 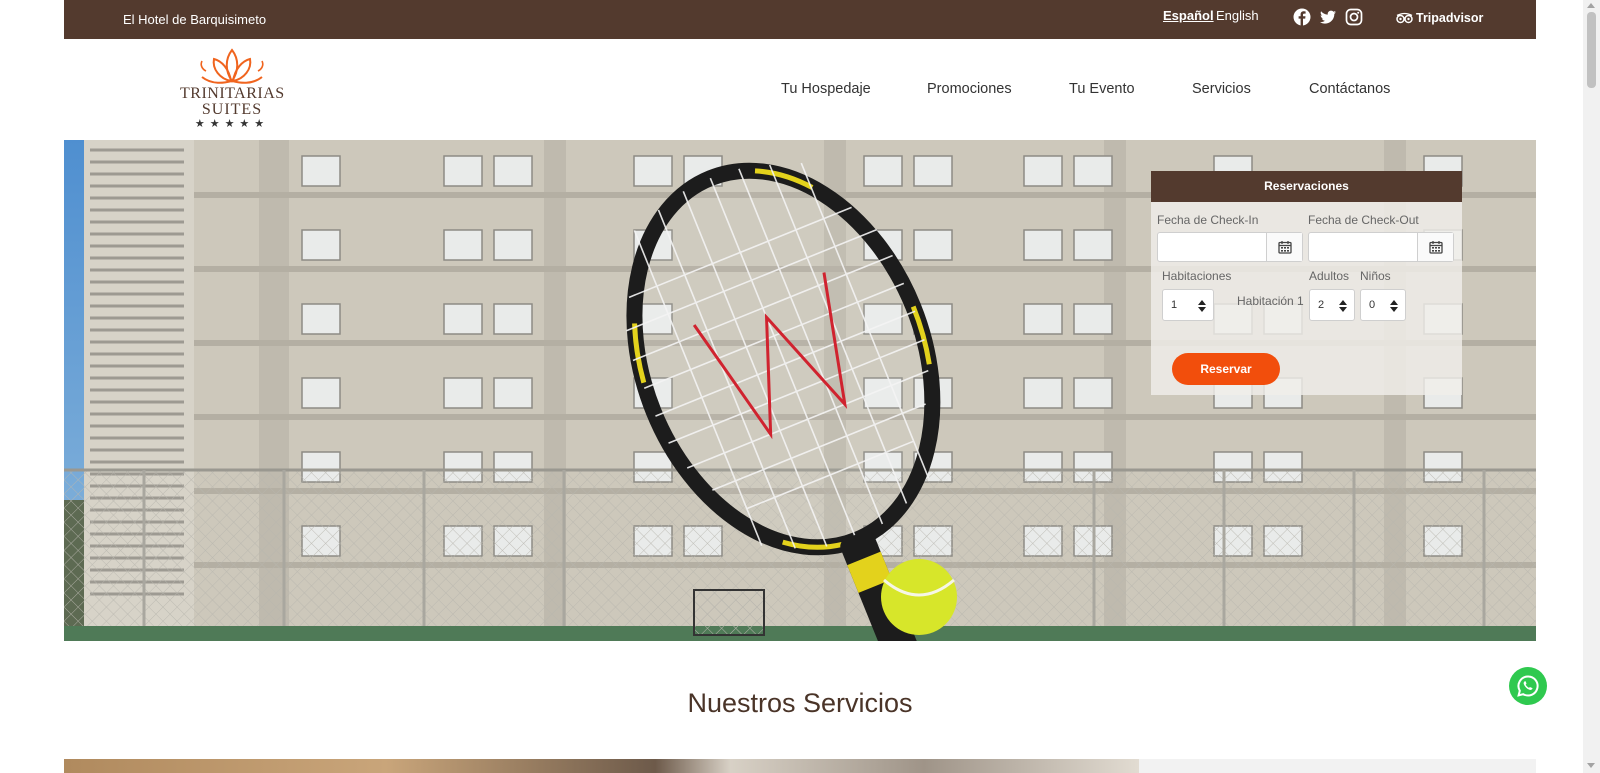 What do you see at coordinates (1372, 305) in the screenshot?
I see `children-select-value: 0` at bounding box center [1372, 305].